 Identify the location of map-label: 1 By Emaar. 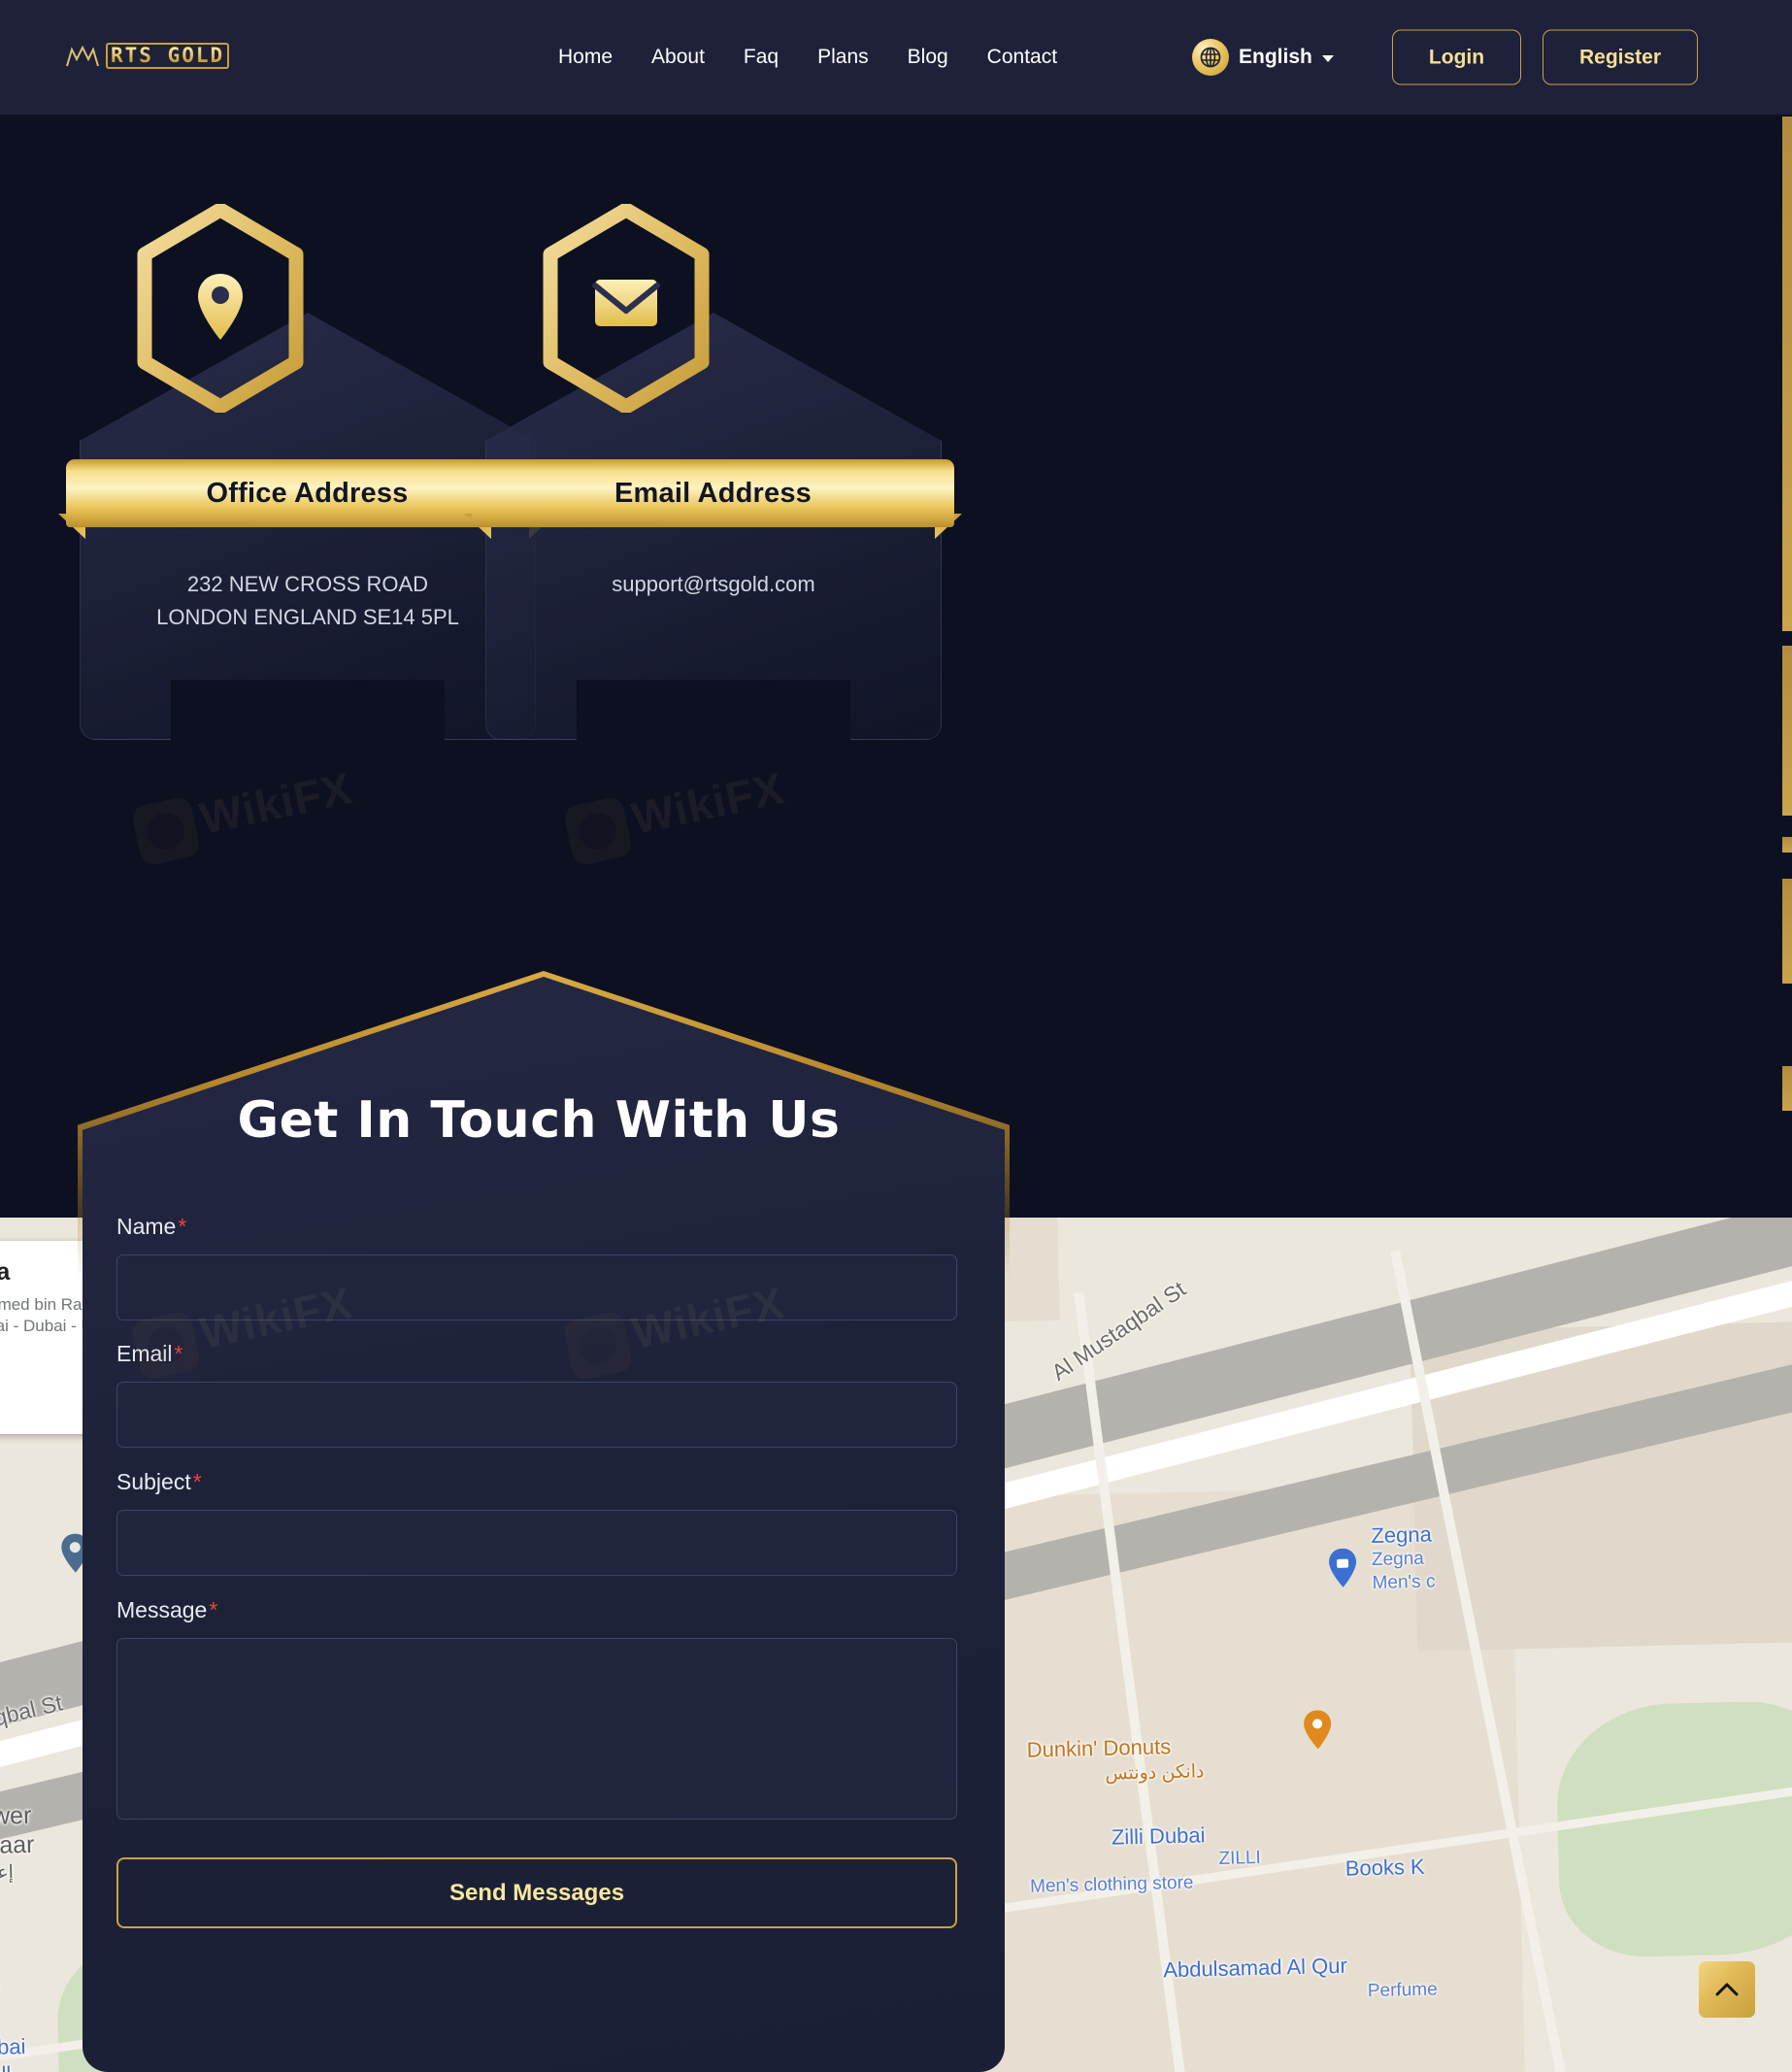
(17, 1845).